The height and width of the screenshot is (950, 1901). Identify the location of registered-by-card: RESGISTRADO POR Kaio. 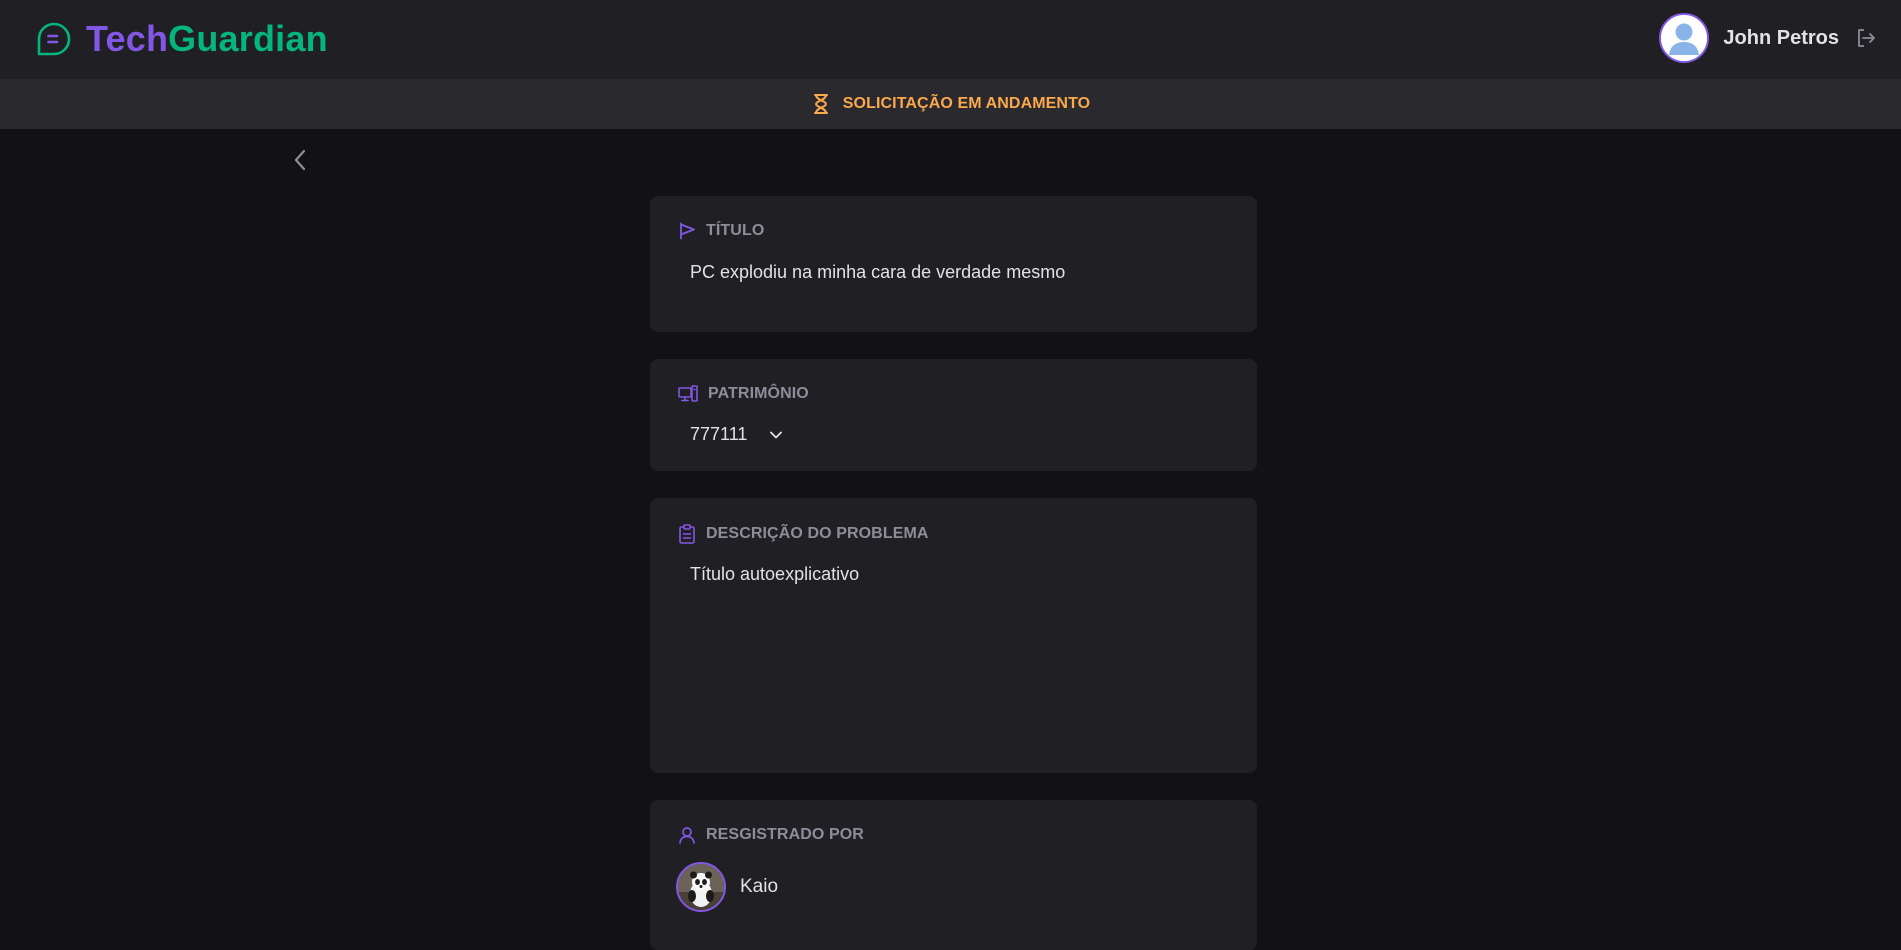
(953, 875).